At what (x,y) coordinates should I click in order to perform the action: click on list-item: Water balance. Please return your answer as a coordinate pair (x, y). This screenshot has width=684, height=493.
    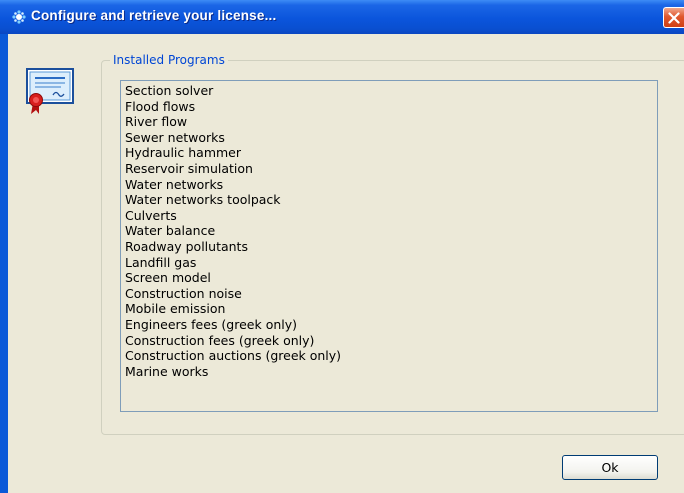
    Looking at the image, I should click on (389, 231).